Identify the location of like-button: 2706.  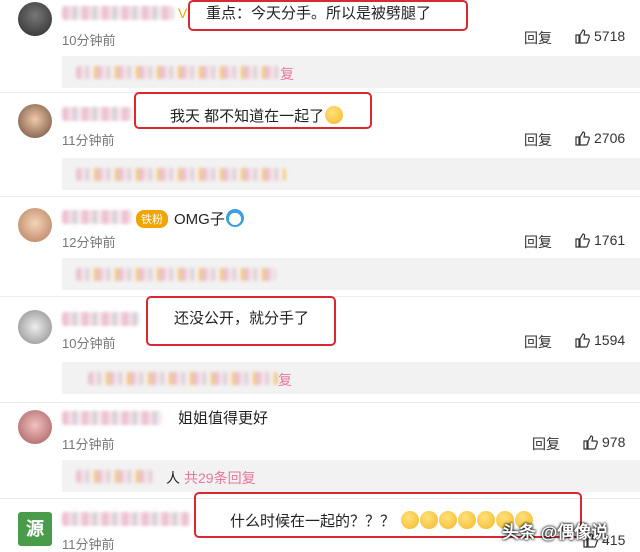
(599, 138).